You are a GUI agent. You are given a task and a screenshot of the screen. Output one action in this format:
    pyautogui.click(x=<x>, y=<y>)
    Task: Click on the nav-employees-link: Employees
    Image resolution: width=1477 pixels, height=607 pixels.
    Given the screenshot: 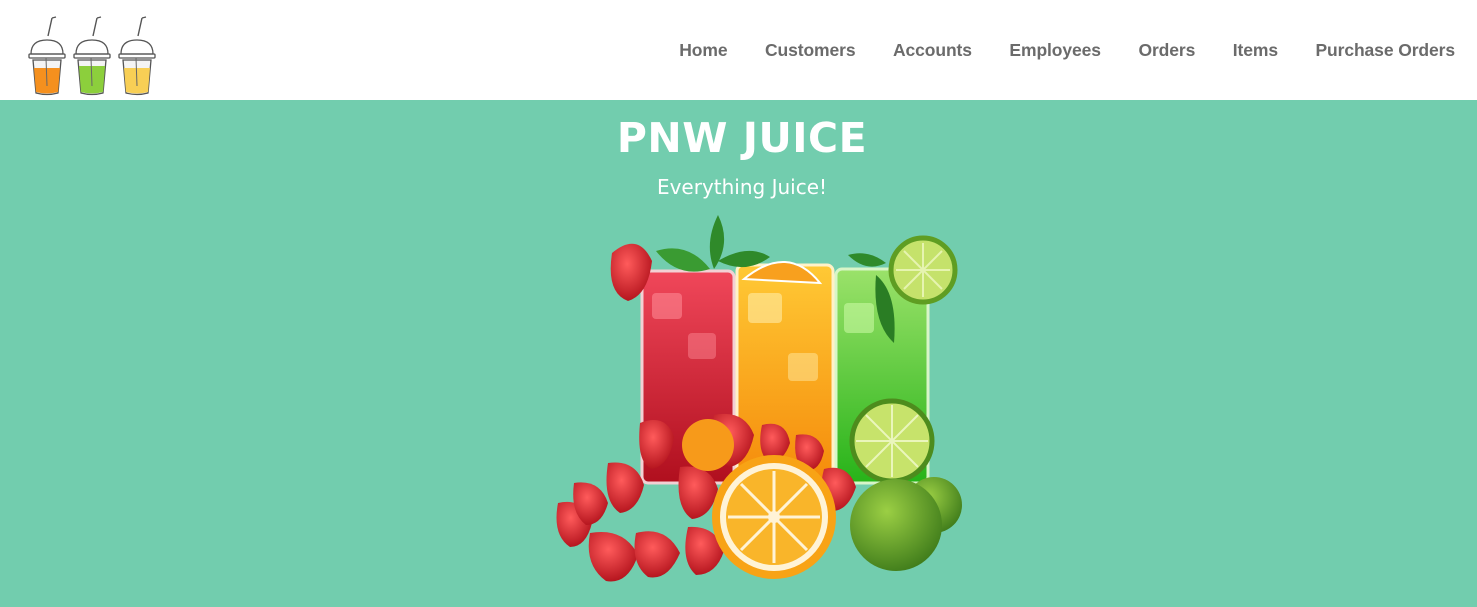 What is the action you would take?
    pyautogui.click(x=1055, y=50)
    